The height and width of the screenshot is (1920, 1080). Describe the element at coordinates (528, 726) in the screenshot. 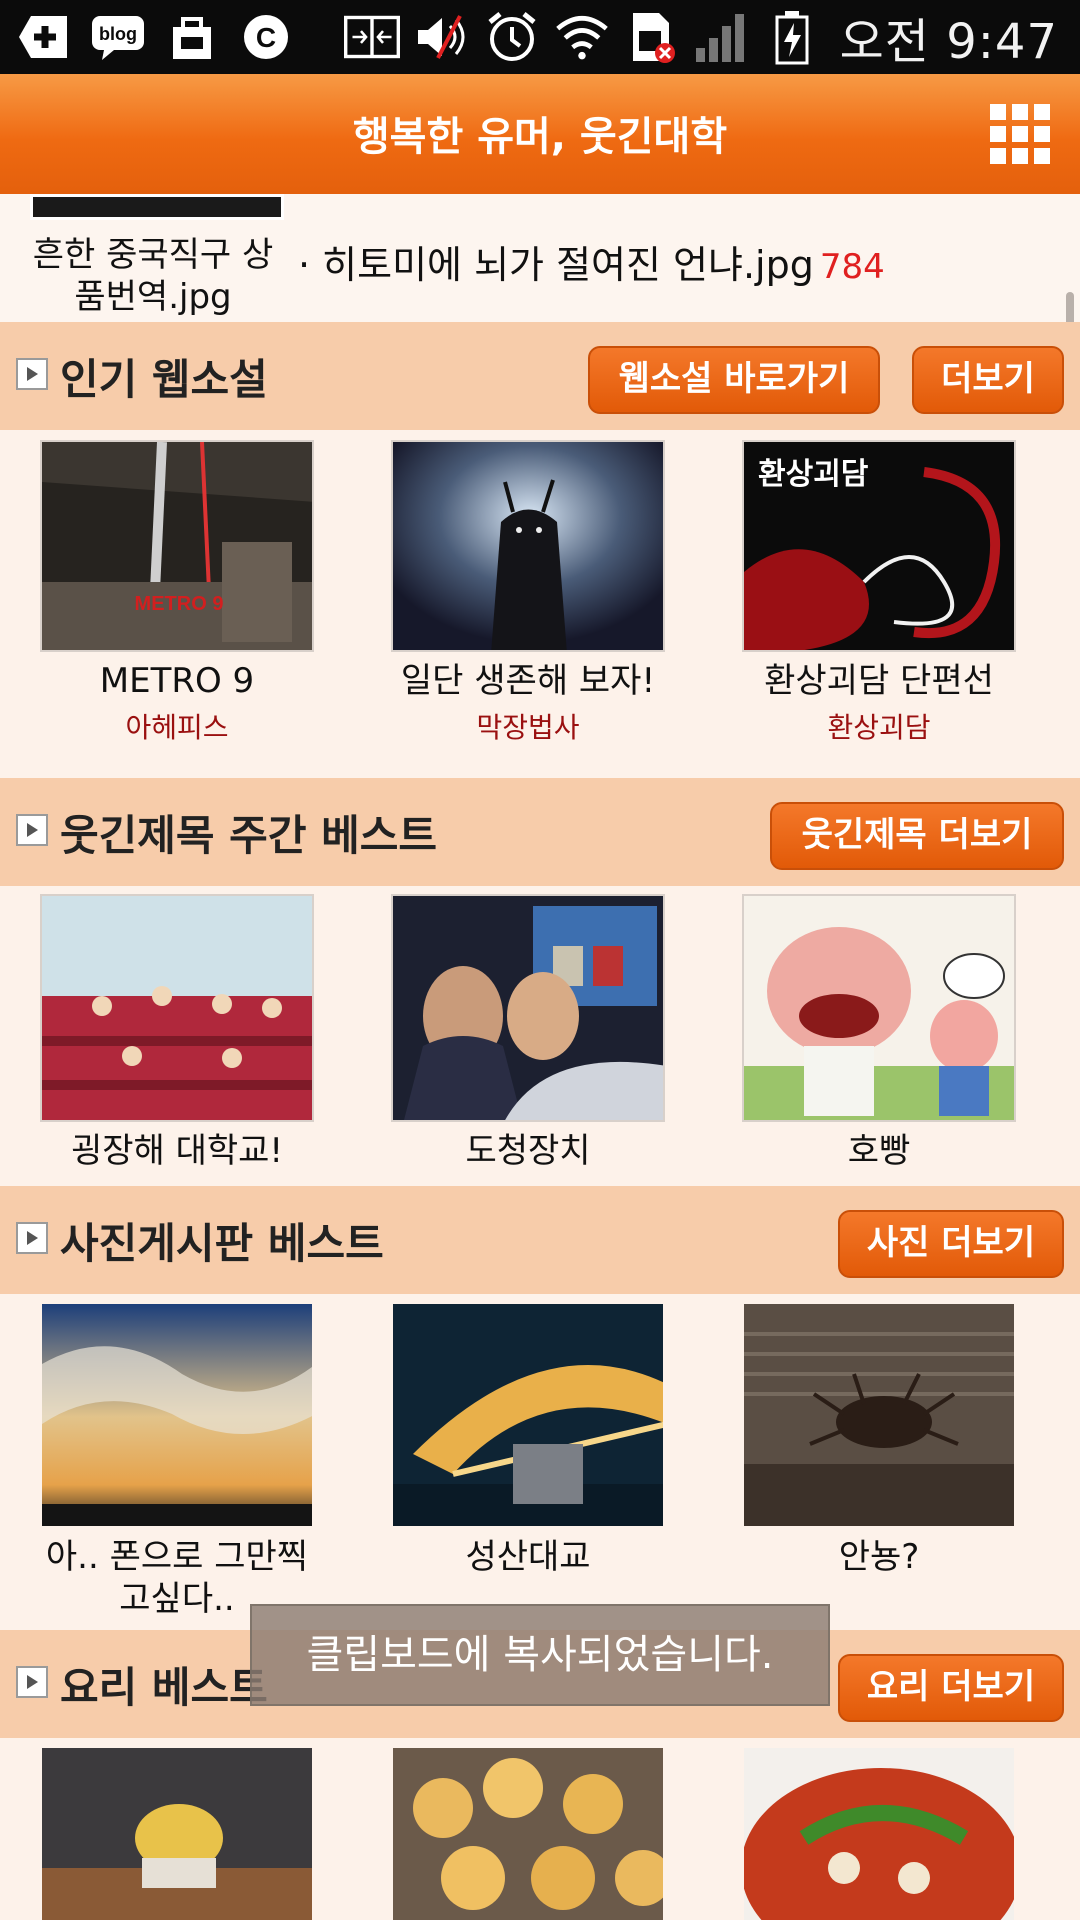

I see `novel-author: 막장법사` at that location.